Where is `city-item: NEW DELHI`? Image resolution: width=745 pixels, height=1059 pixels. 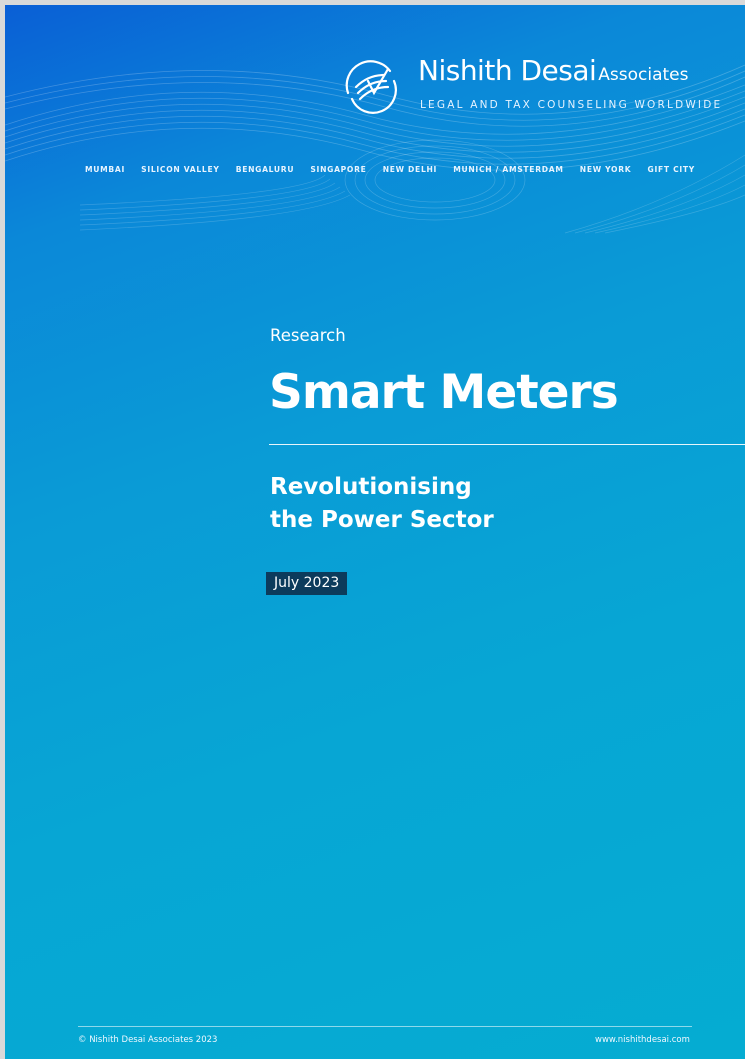
city-item: NEW DELHI is located at coordinates (410, 169).